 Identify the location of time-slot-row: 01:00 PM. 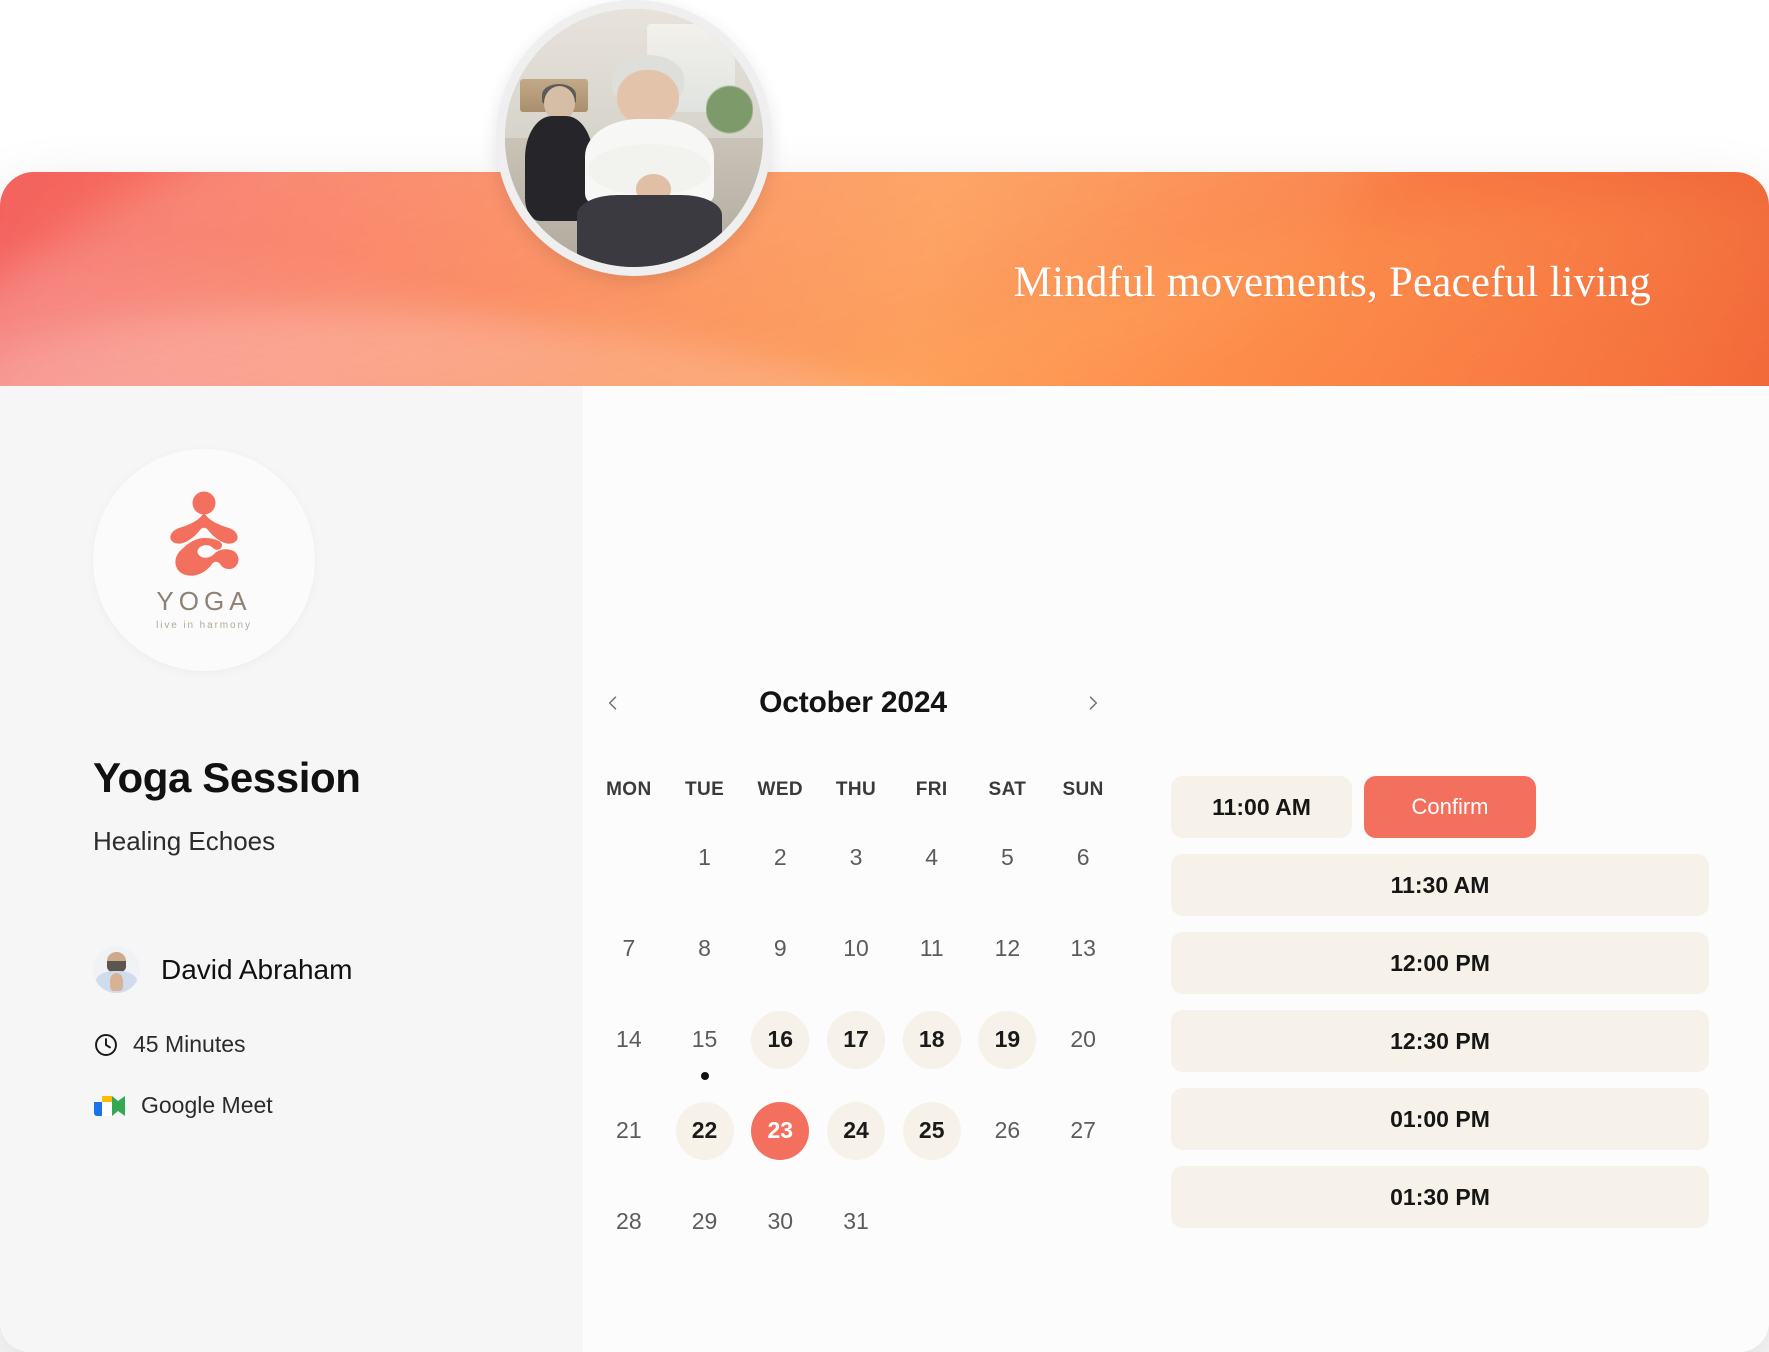
(1440, 1119).